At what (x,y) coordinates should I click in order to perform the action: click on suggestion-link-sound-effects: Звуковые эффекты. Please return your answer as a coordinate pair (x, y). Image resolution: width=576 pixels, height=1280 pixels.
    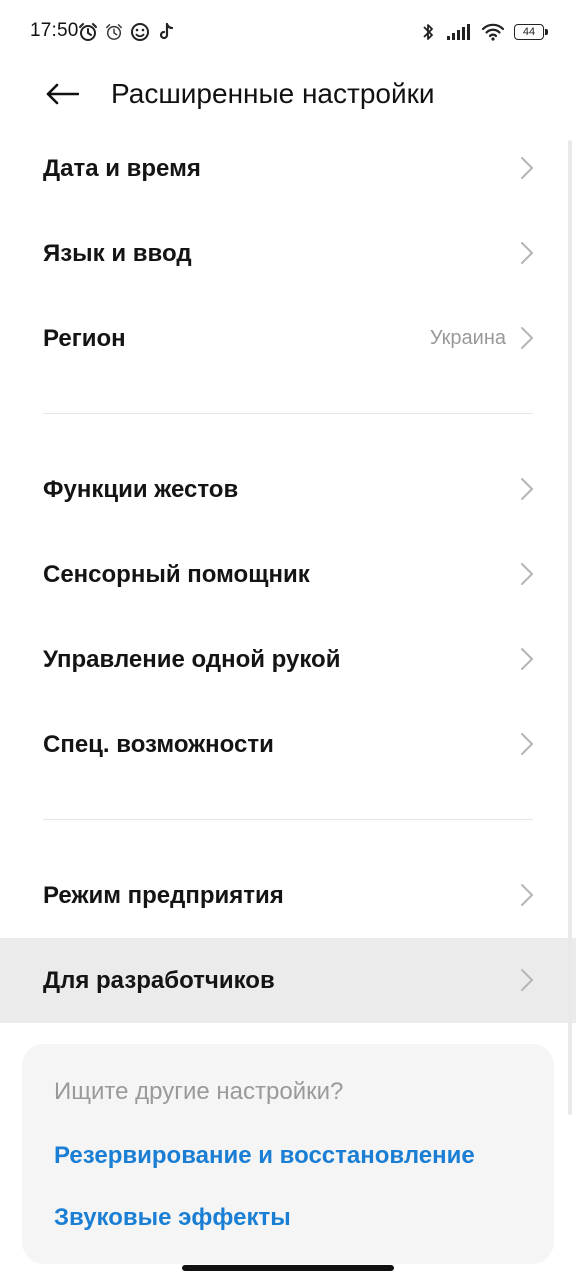
    Looking at the image, I should click on (172, 1218).